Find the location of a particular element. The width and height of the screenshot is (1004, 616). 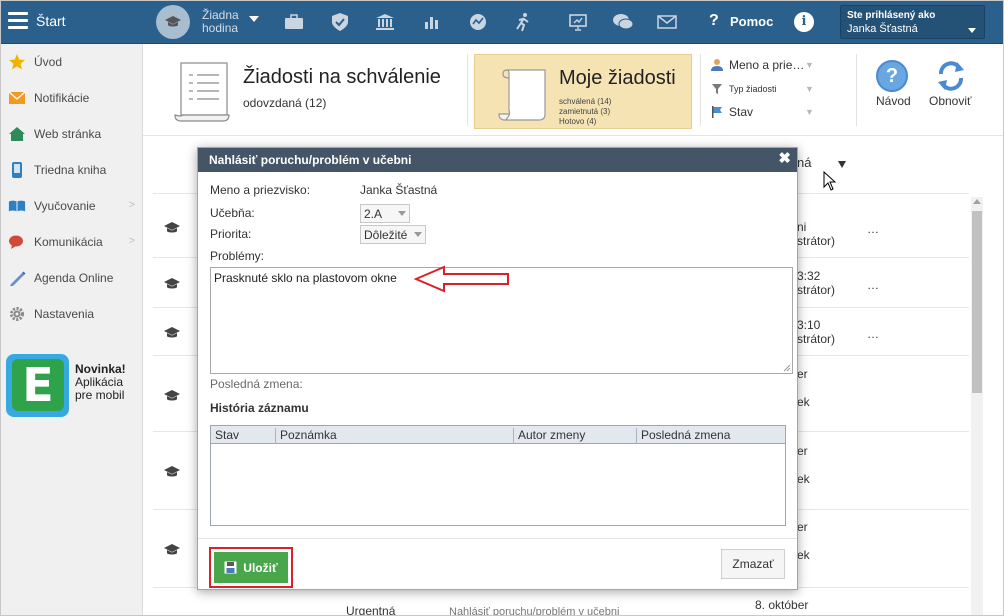

projector-icon is located at coordinates (578, 22).